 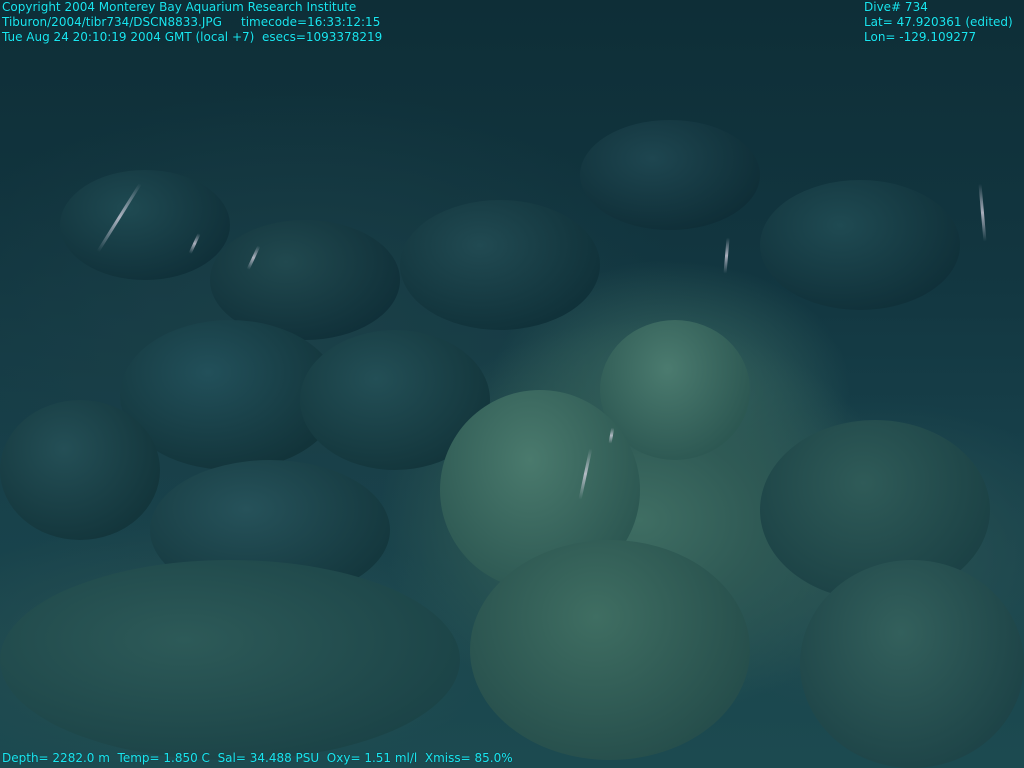 What do you see at coordinates (896, 7) in the screenshot?
I see `dive-number: Dive# 734` at bounding box center [896, 7].